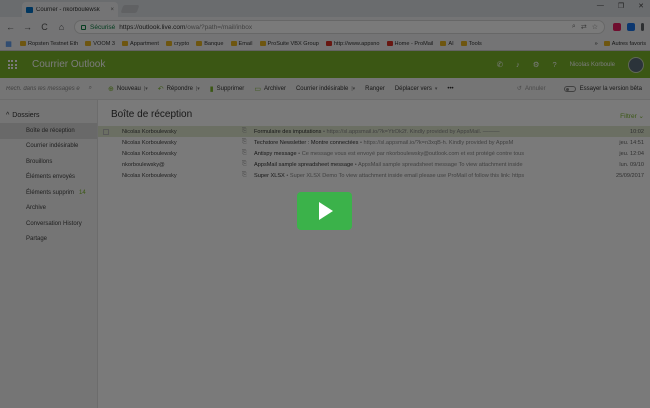 The image size is (650, 408). What do you see at coordinates (518, 64) in the screenshot?
I see `bell-icon: ♪` at bounding box center [518, 64].